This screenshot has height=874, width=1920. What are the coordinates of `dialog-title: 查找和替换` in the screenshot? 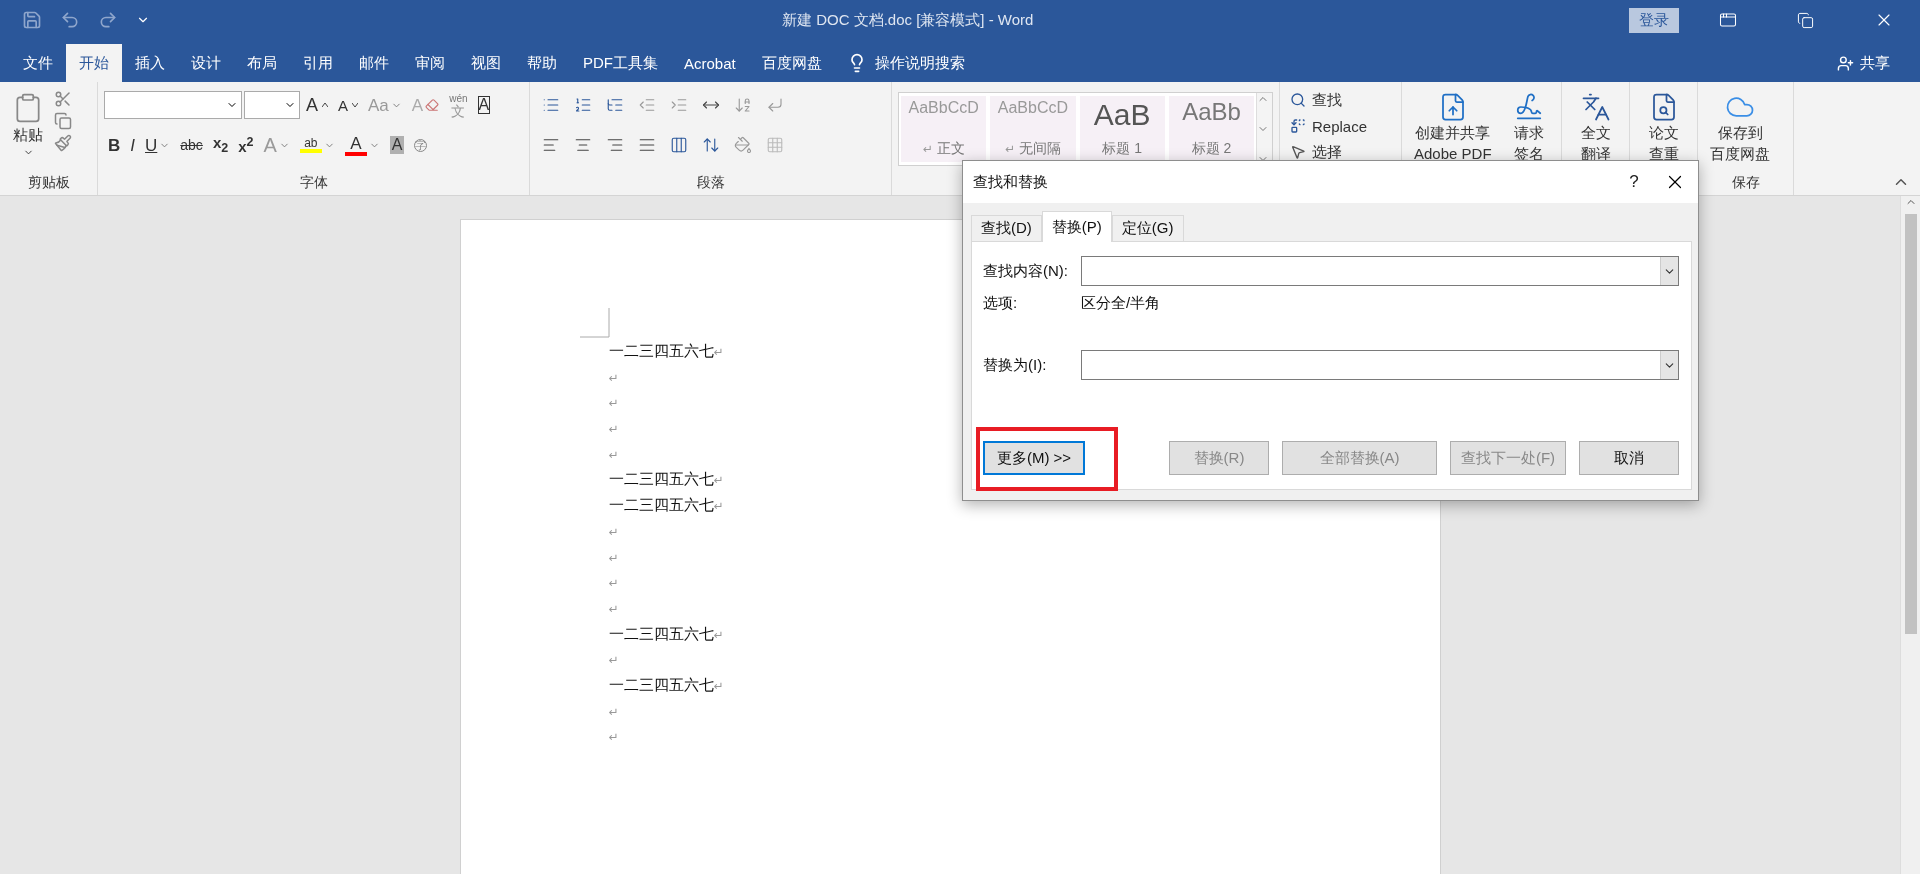 It's located at (1011, 182).